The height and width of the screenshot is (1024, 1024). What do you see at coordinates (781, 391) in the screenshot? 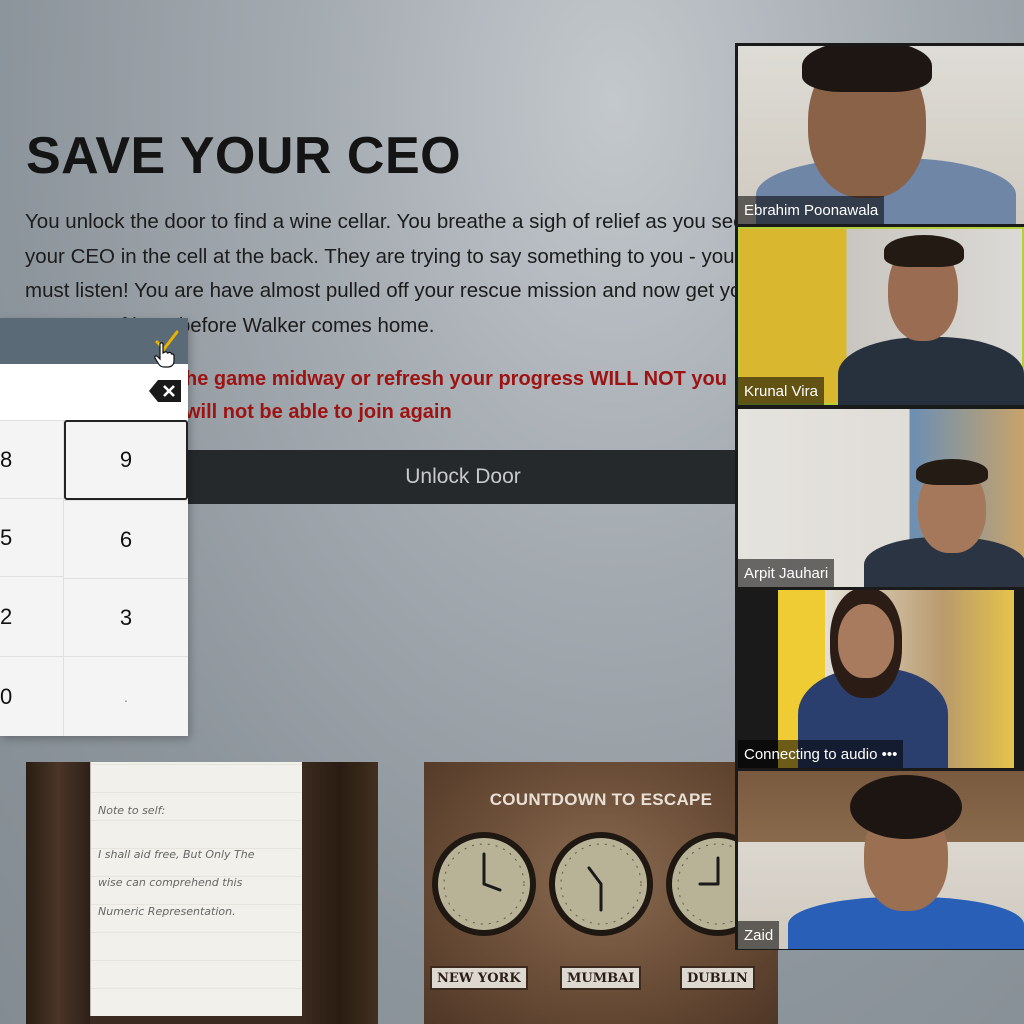
I see `participant-name: Krunal Vira` at bounding box center [781, 391].